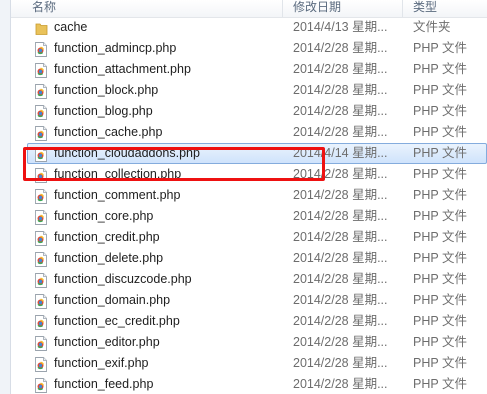  What do you see at coordinates (117, 195) in the screenshot?
I see `file-name: function_comment.php` at bounding box center [117, 195].